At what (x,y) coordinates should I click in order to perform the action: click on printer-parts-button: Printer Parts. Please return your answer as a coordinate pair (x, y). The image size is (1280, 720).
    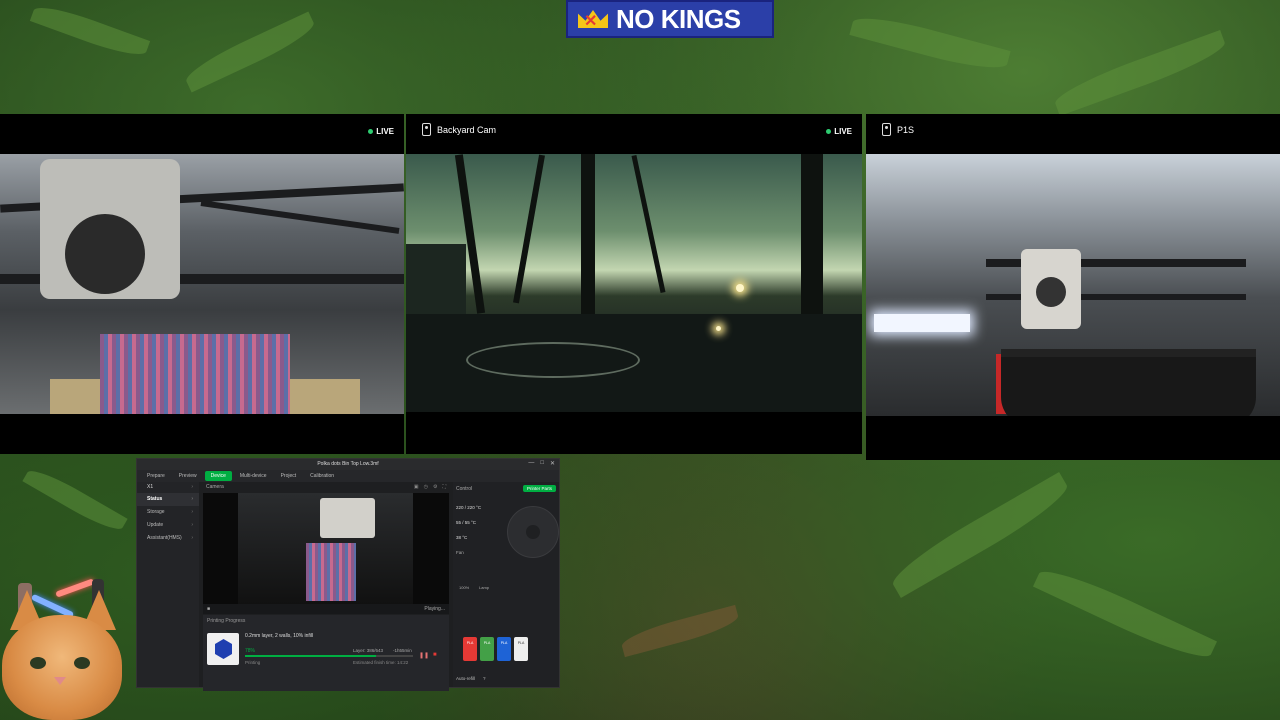
    Looking at the image, I should click on (539, 488).